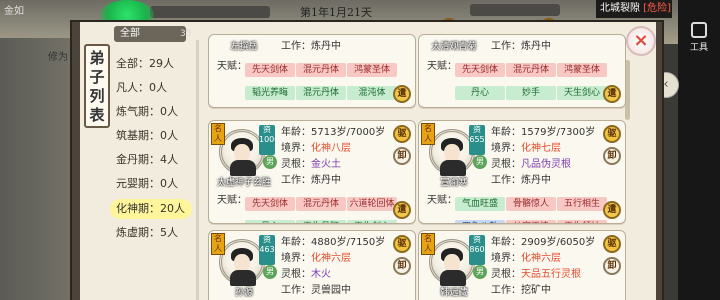  I want to click on root-row: 灵根：木火, so click(333, 275).